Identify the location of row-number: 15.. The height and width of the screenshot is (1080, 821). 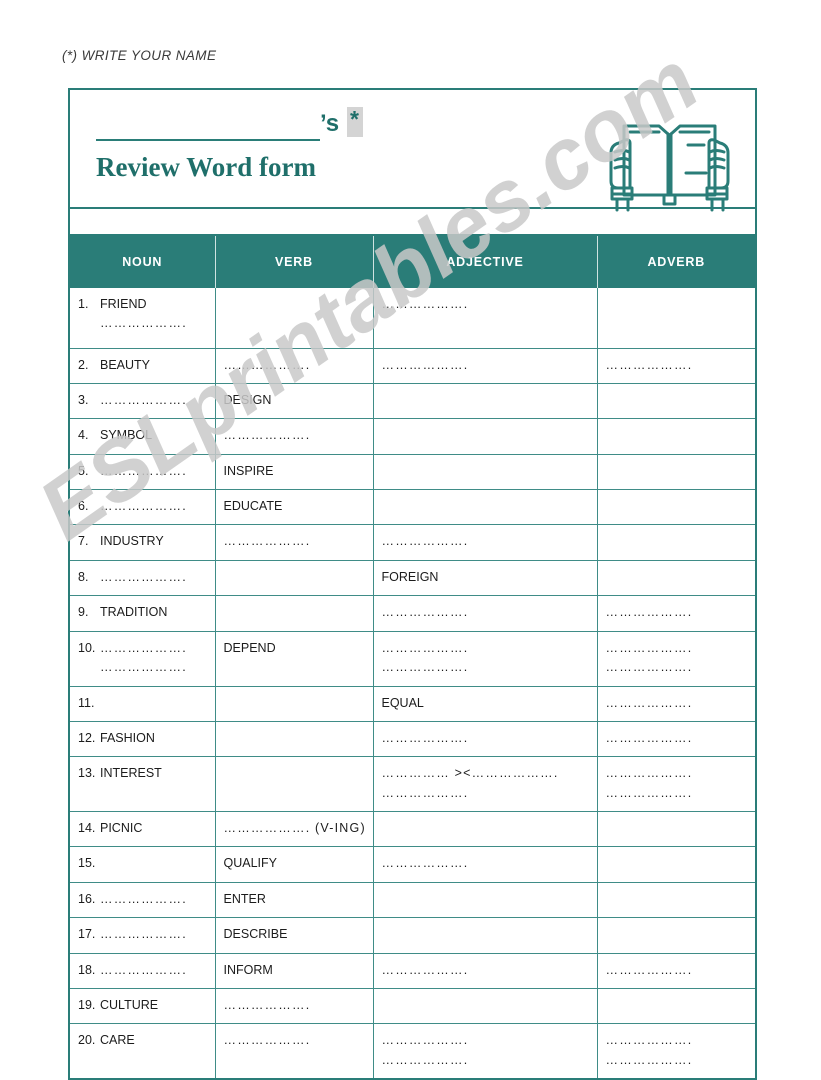
(87, 863).